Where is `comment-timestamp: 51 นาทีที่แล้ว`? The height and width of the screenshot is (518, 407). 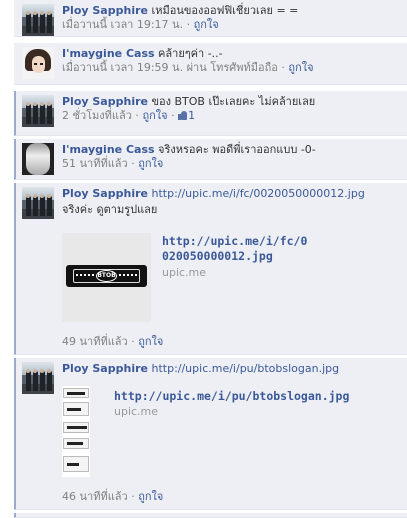 comment-timestamp: 51 นาทีที่แล้ว is located at coordinates (95, 163).